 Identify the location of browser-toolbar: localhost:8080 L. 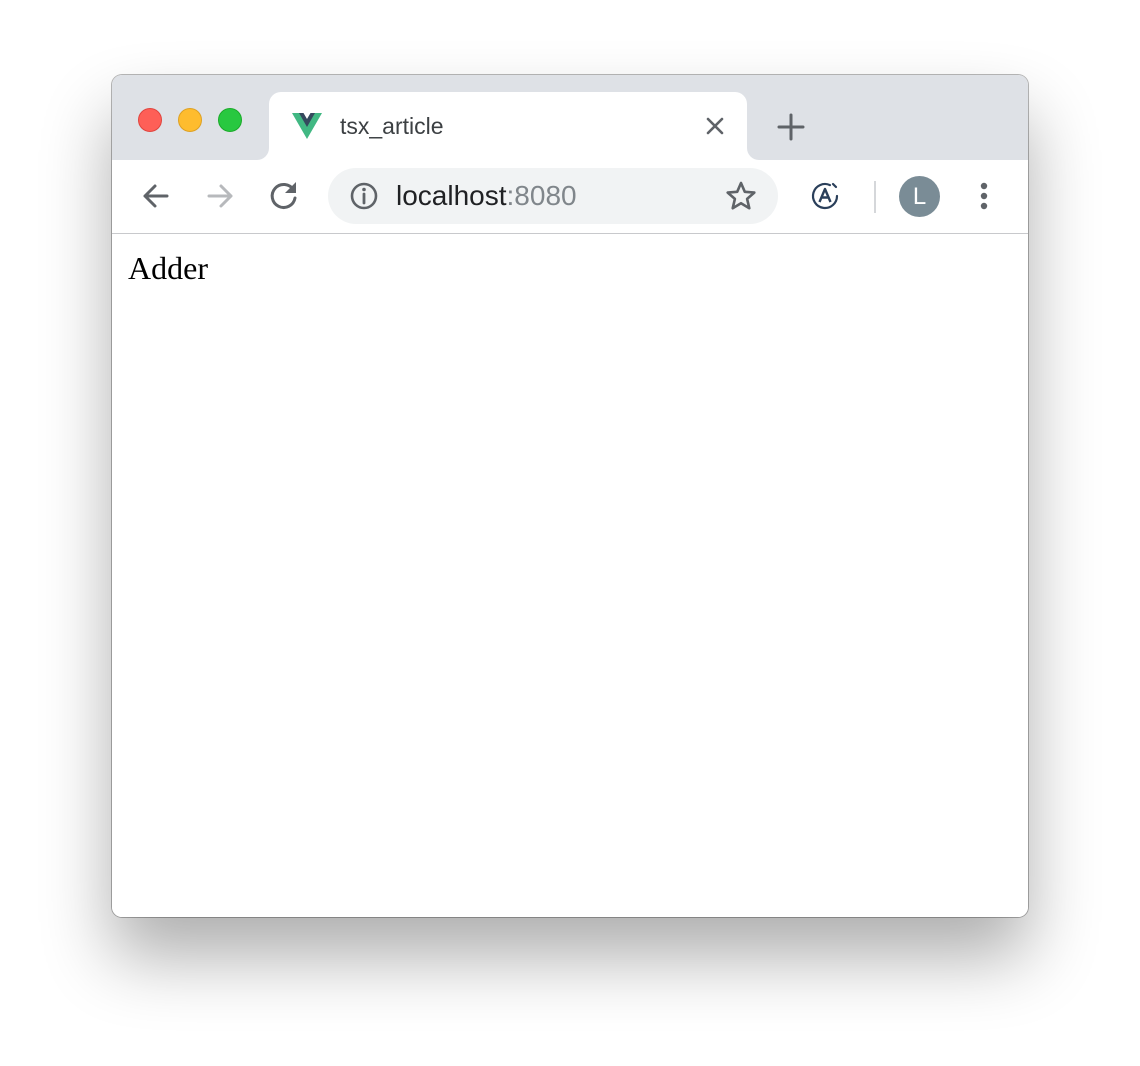
(570, 197).